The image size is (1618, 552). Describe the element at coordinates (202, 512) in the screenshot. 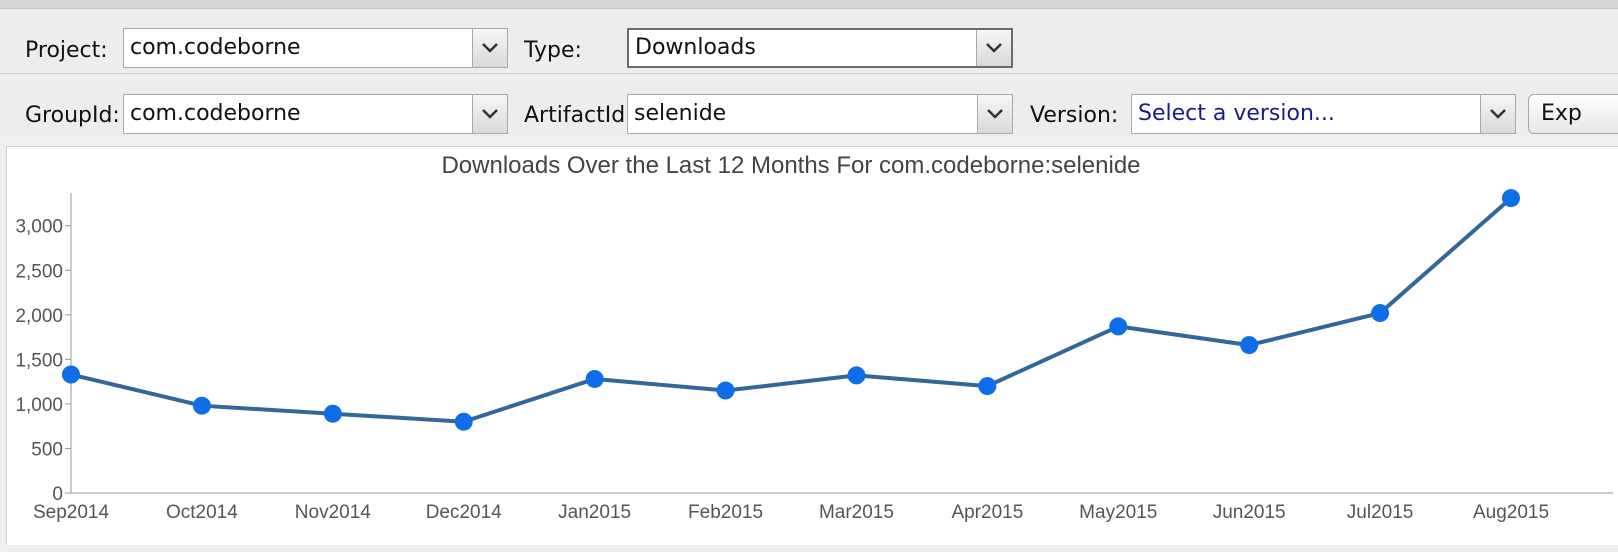

I see `x-tick-label: Oct2014` at that location.